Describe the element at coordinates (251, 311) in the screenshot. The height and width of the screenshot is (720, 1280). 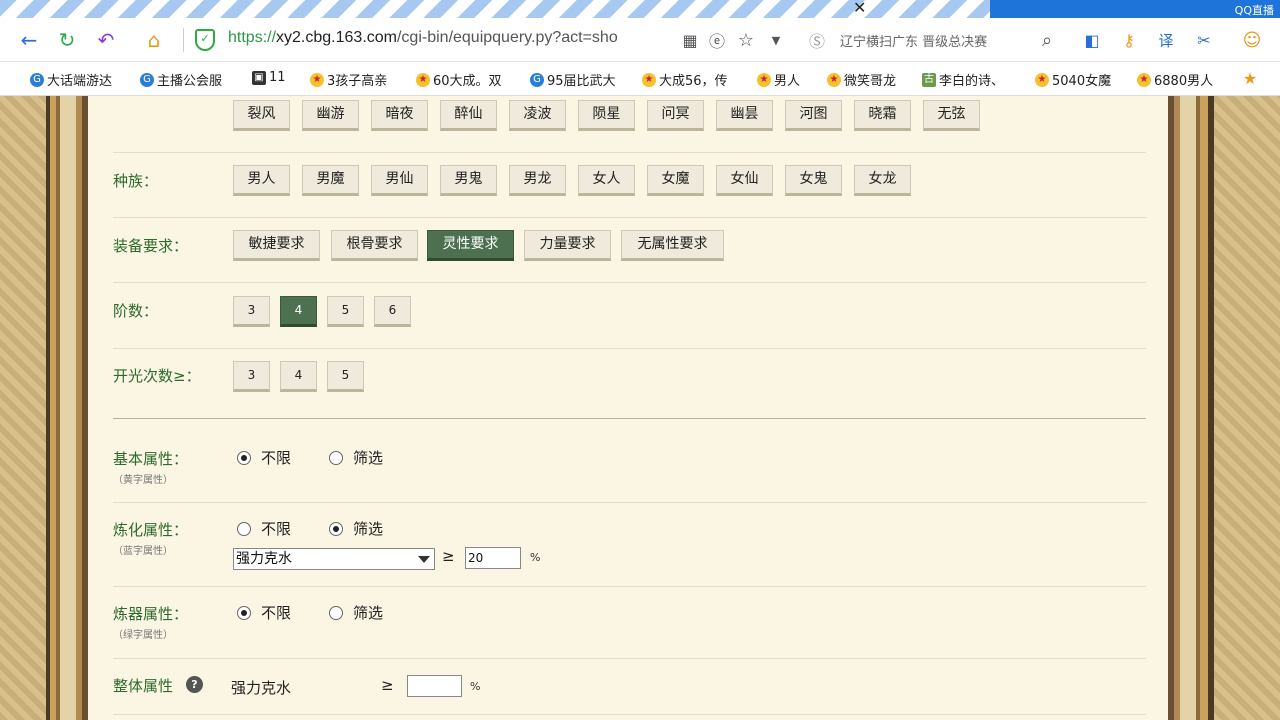
I see `tier-option-button: 3` at that location.